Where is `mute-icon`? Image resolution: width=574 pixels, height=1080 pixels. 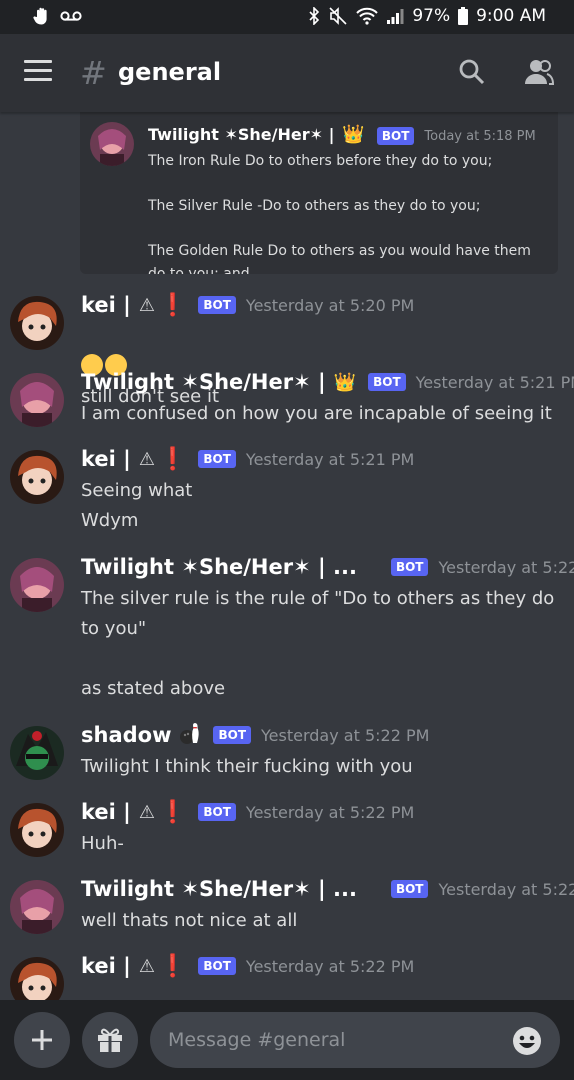
mute-icon is located at coordinates (338, 16).